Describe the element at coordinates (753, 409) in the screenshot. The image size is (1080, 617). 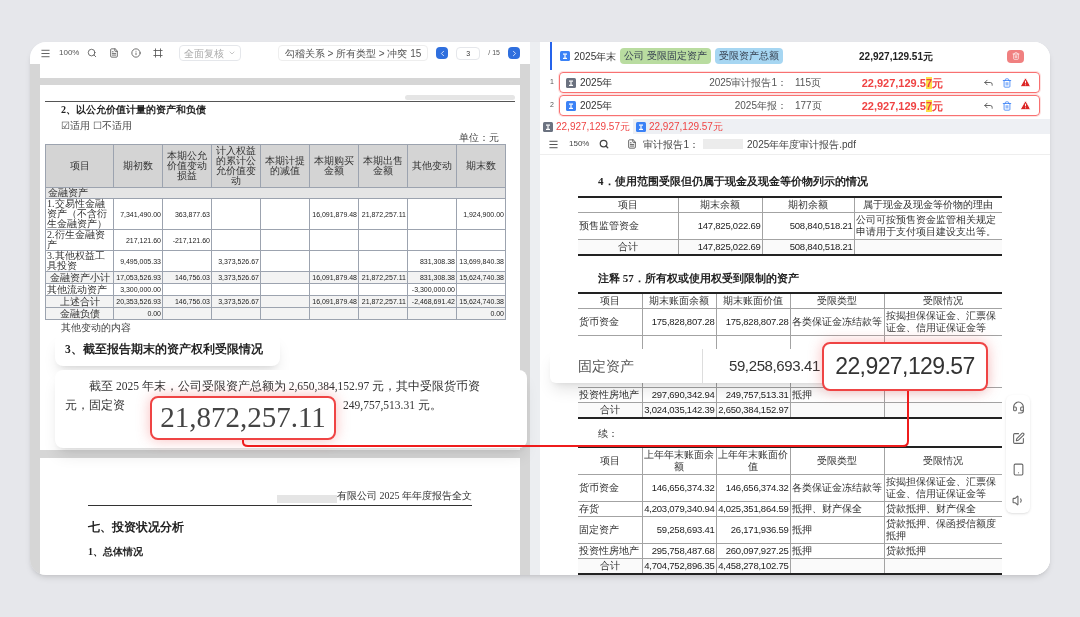
I see `table-cell: 2,650,384,152.97` at that location.